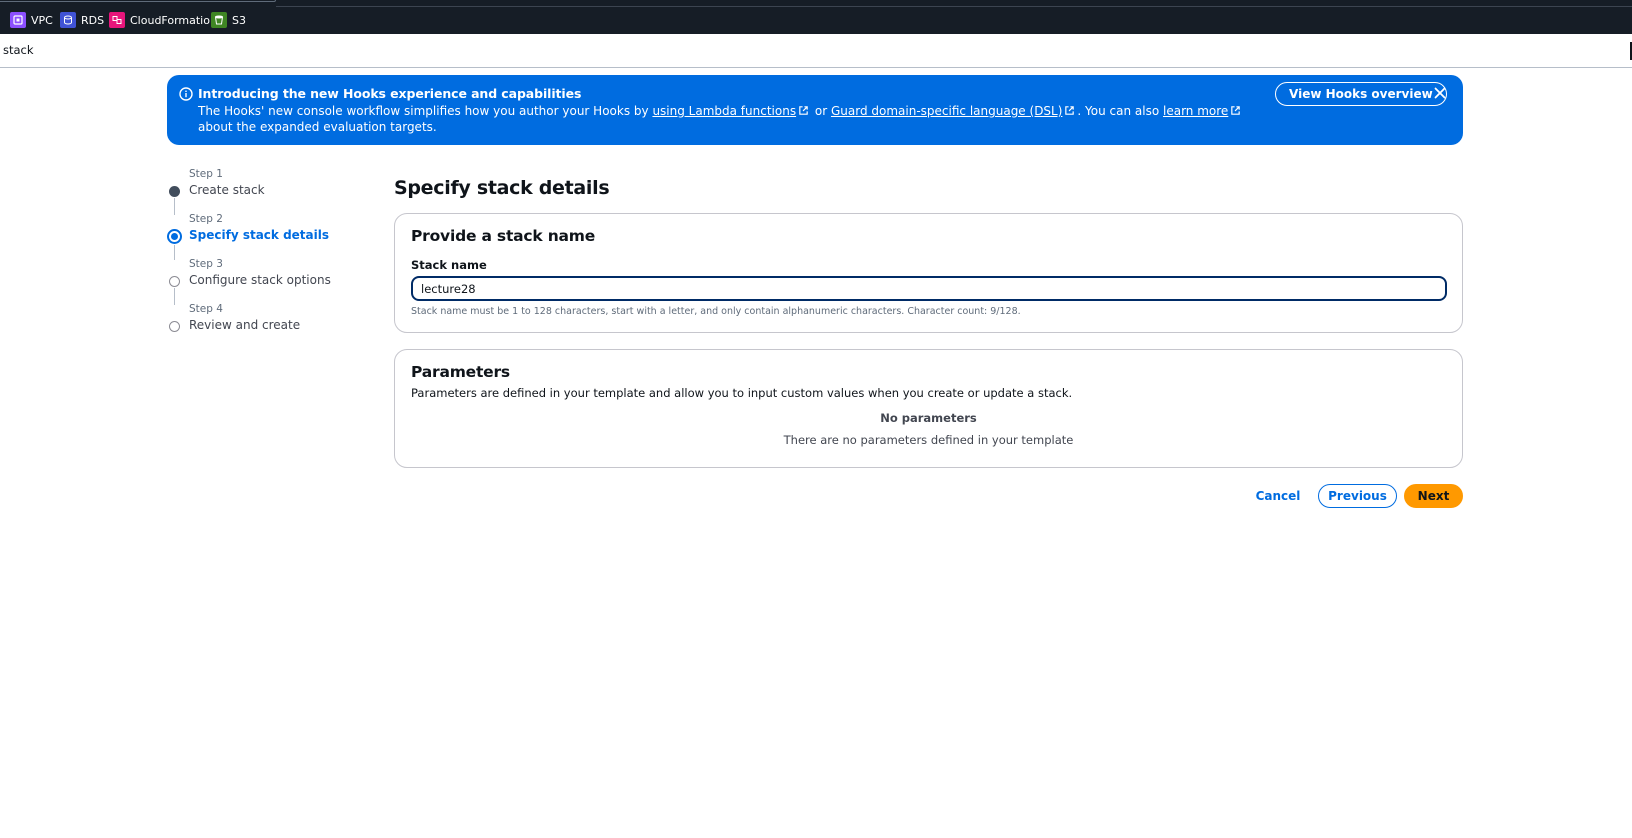  Describe the element at coordinates (245, 325) in the screenshot. I see `step-name: Review and create` at that location.